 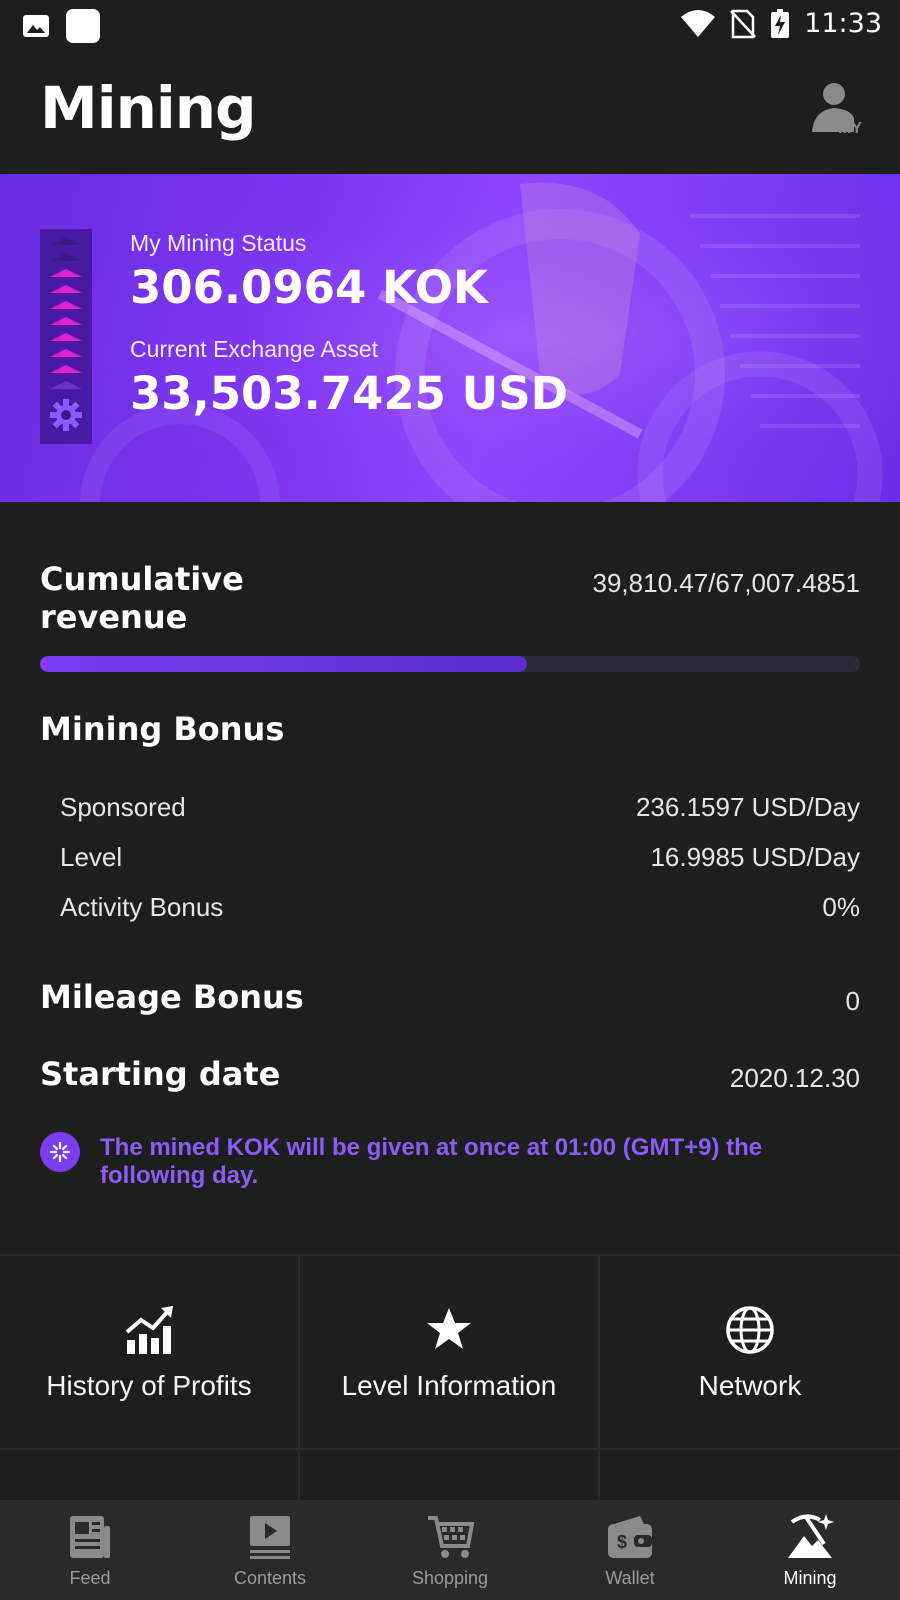 I want to click on nav-contents: Contents, so click(x=270, y=1550).